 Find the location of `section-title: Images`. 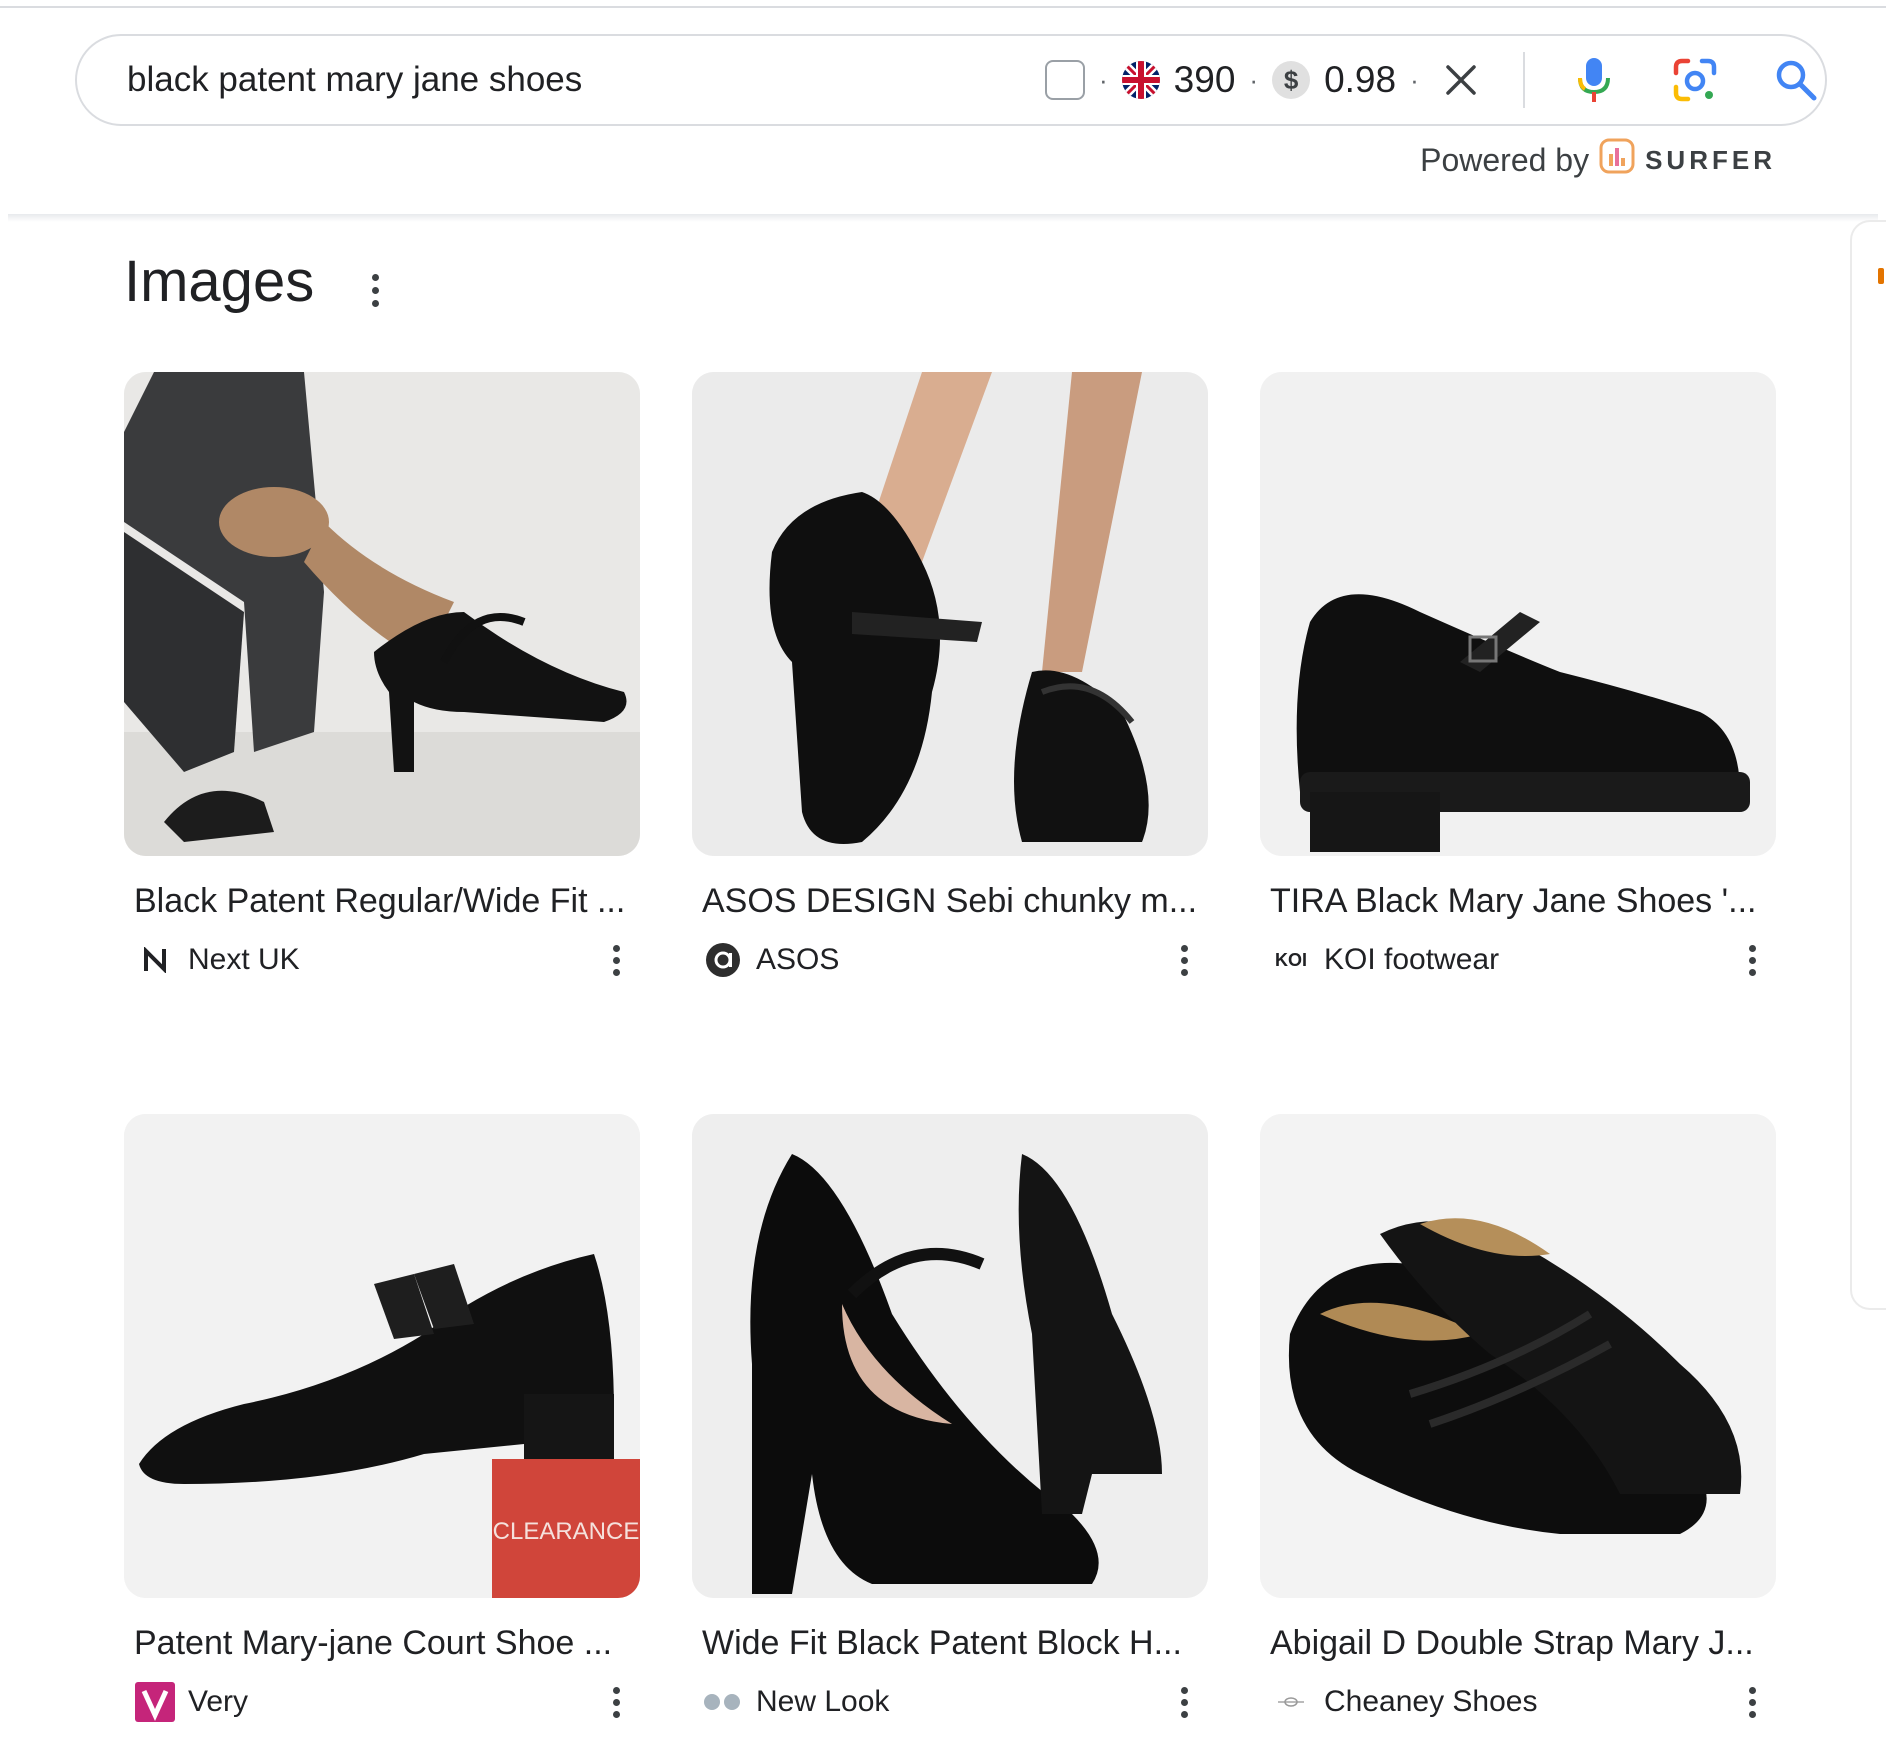

section-title: Images is located at coordinates (219, 281).